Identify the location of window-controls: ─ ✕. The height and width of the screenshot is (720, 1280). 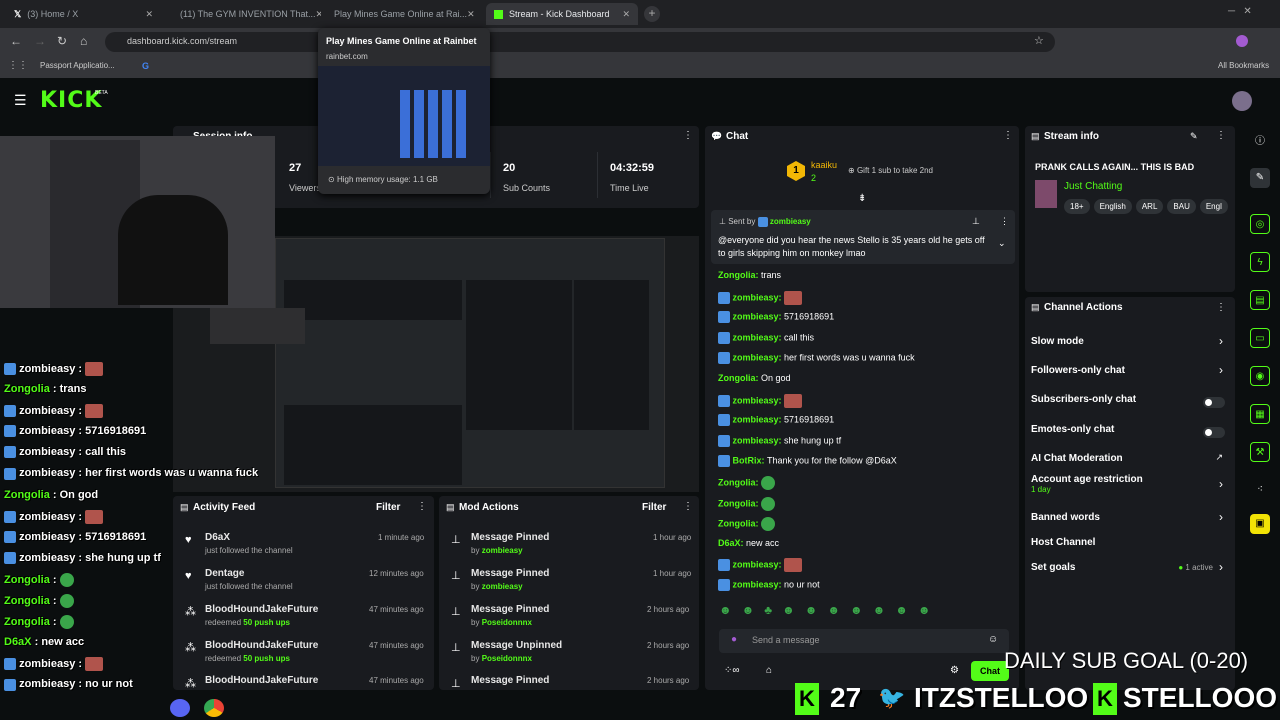
(1240, 11).